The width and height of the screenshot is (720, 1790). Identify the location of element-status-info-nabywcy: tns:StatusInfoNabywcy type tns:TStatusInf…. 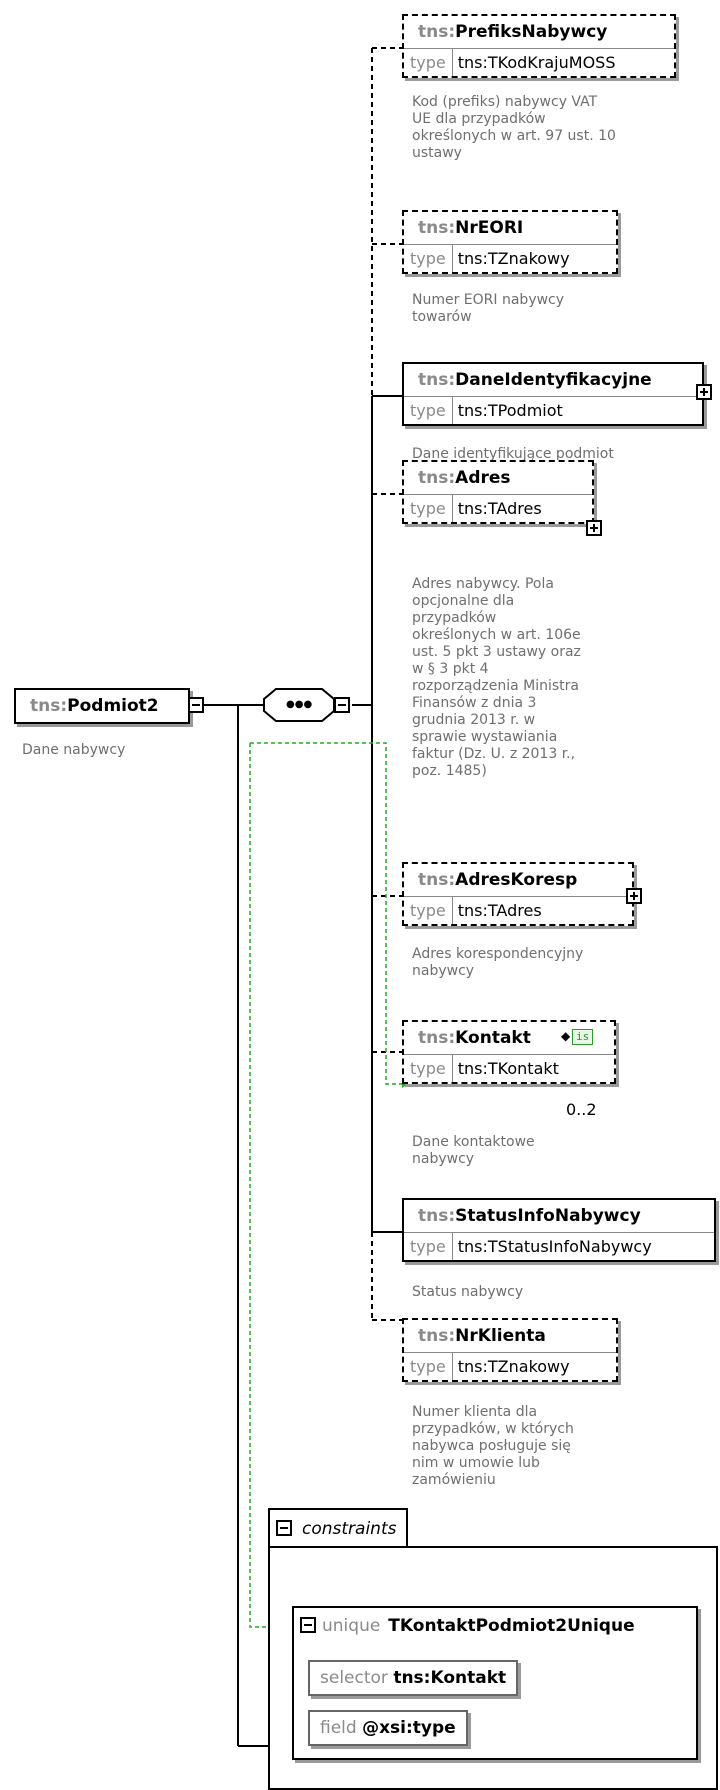
(559, 1230).